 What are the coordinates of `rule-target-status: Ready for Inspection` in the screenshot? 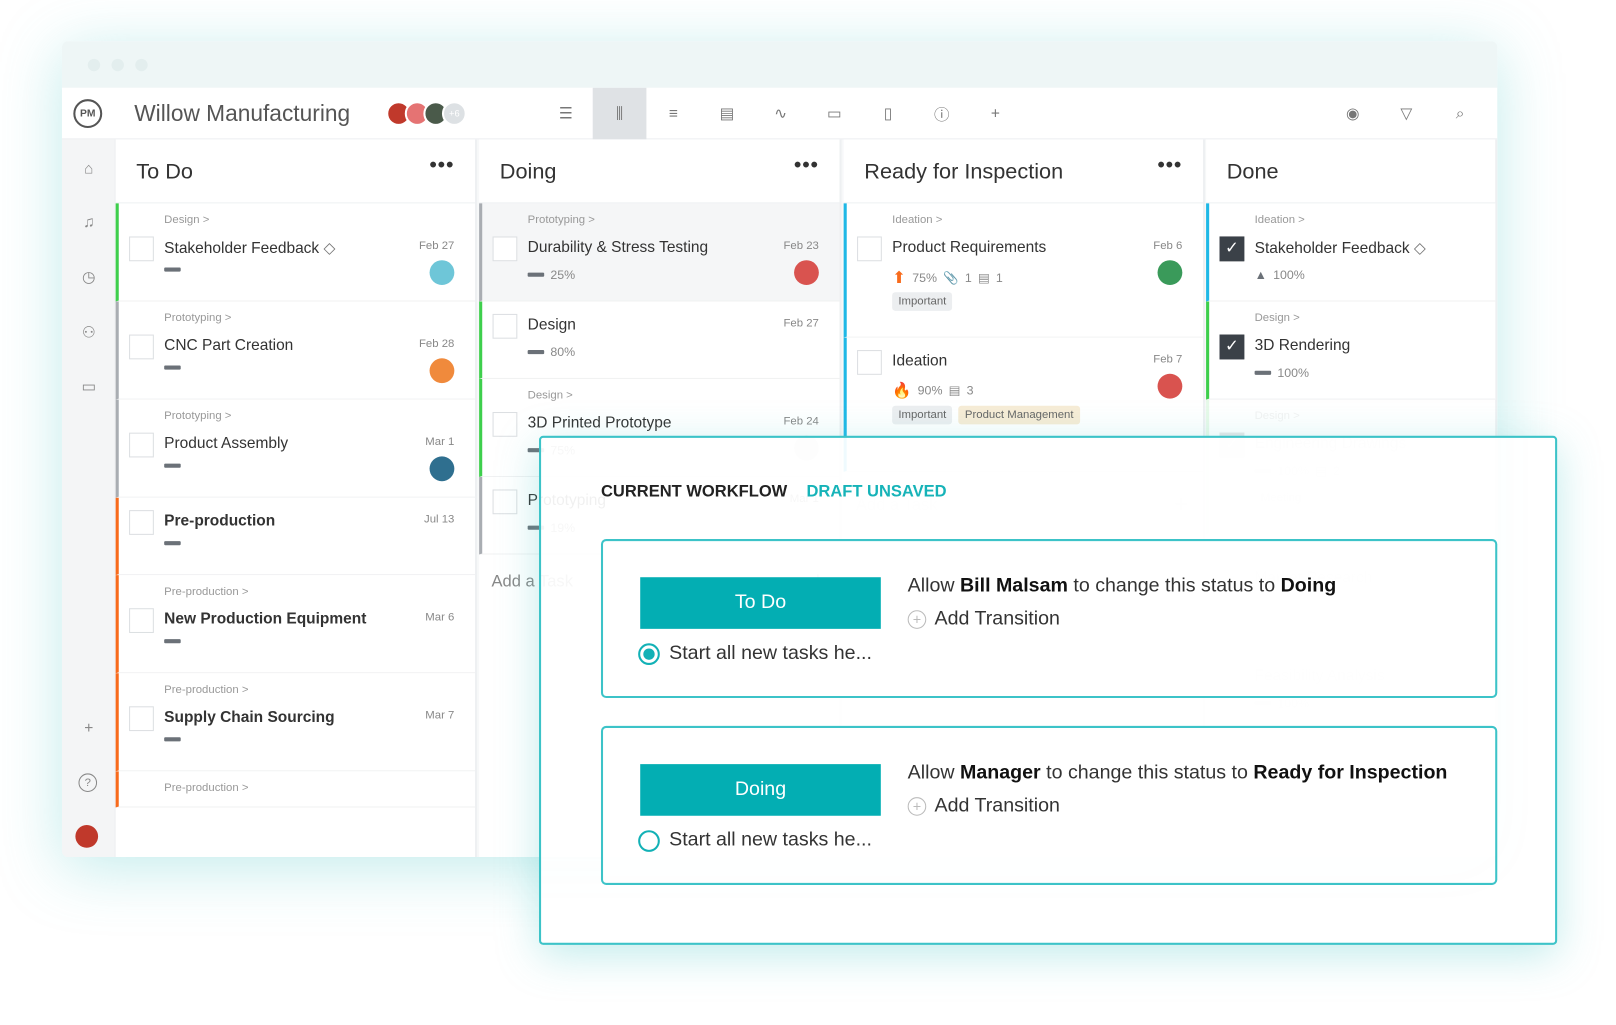 It's located at (1350, 773).